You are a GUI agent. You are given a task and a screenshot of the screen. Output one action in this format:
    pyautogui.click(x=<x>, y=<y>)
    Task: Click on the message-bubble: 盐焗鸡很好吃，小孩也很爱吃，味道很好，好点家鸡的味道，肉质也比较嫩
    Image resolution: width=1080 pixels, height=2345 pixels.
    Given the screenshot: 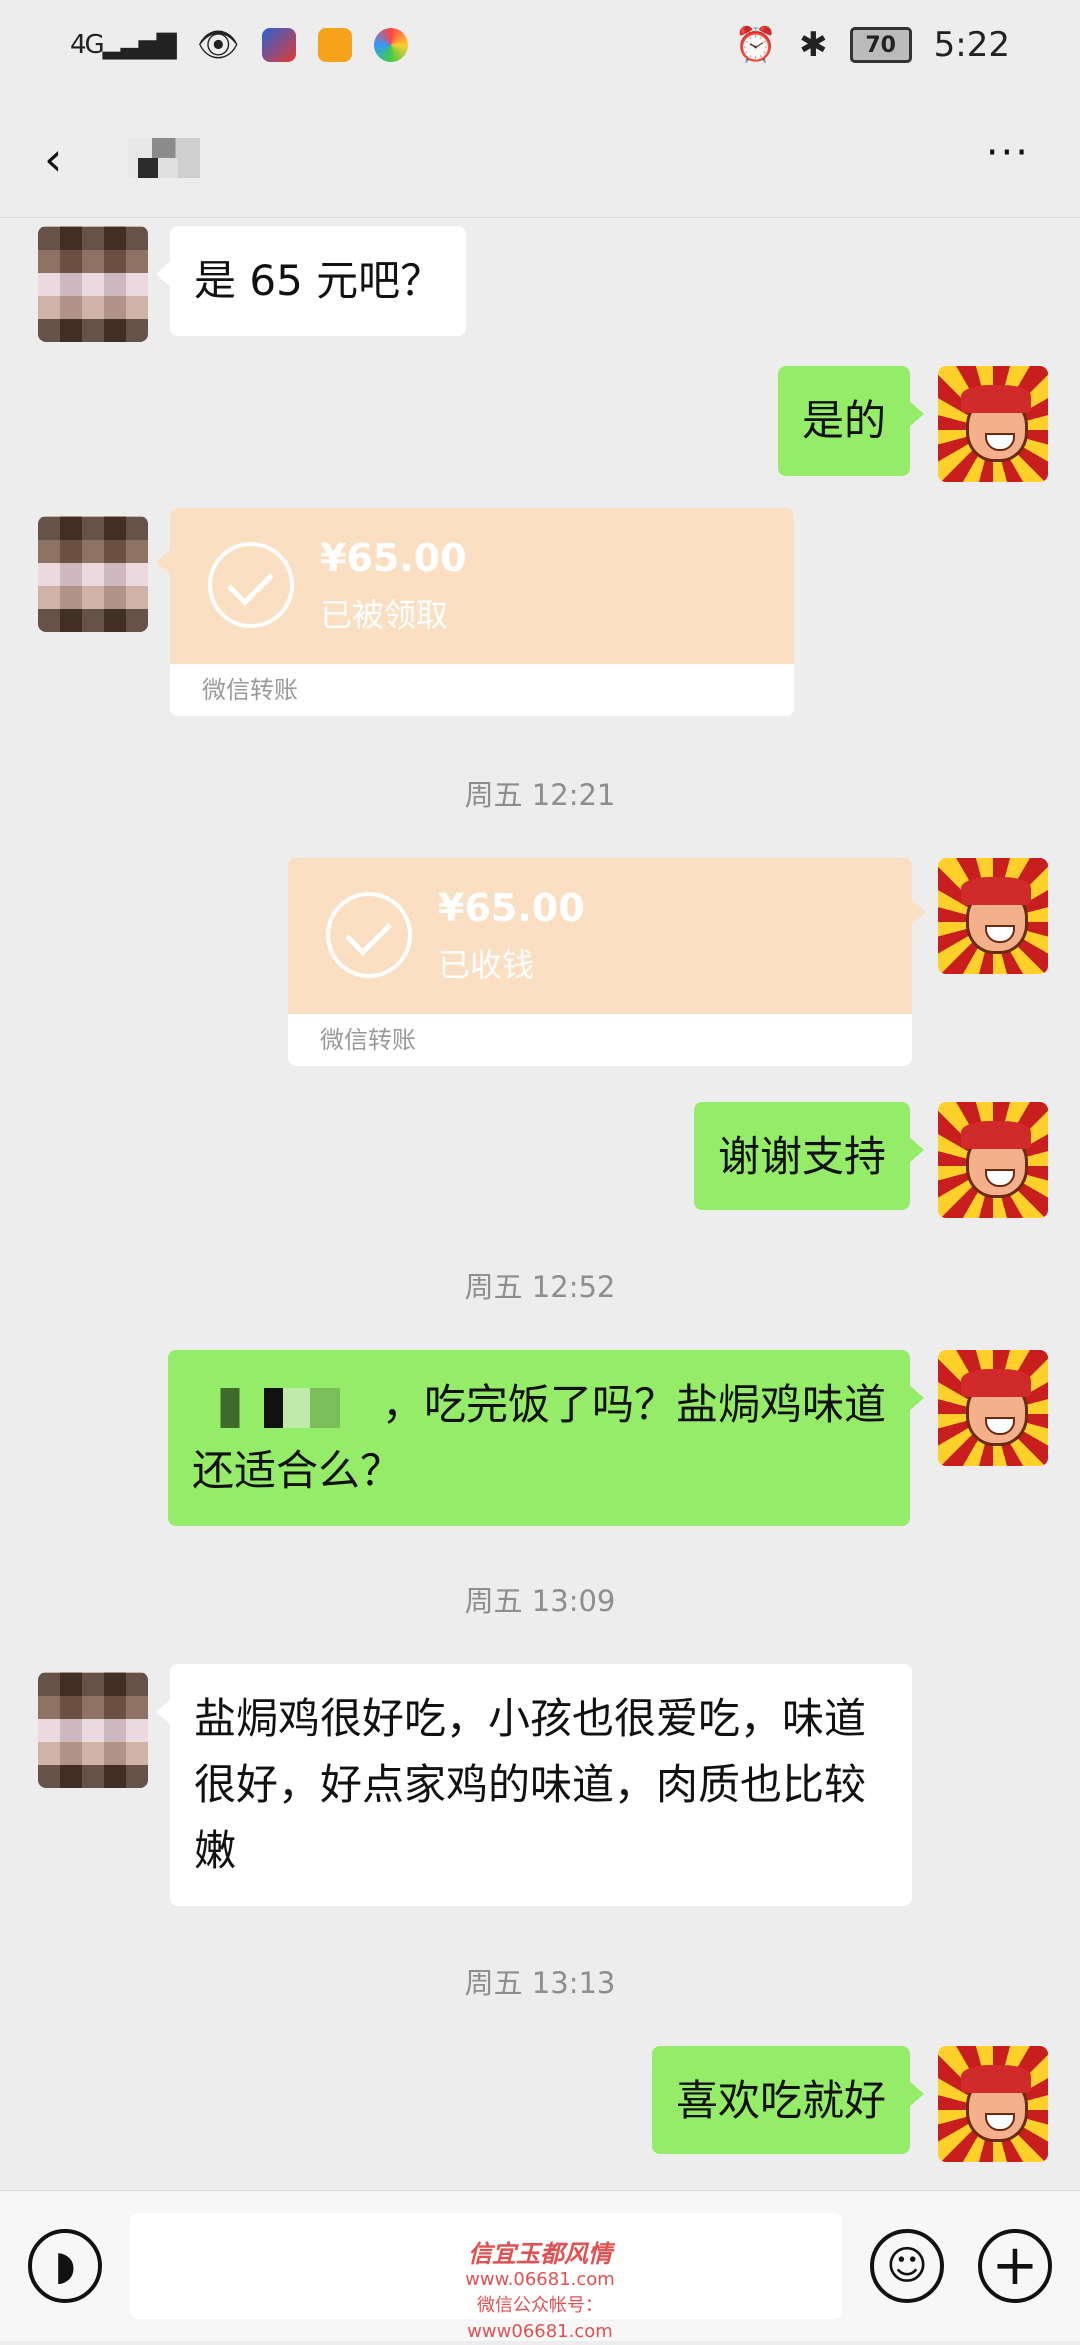 What is the action you would take?
    pyautogui.click(x=534, y=1785)
    